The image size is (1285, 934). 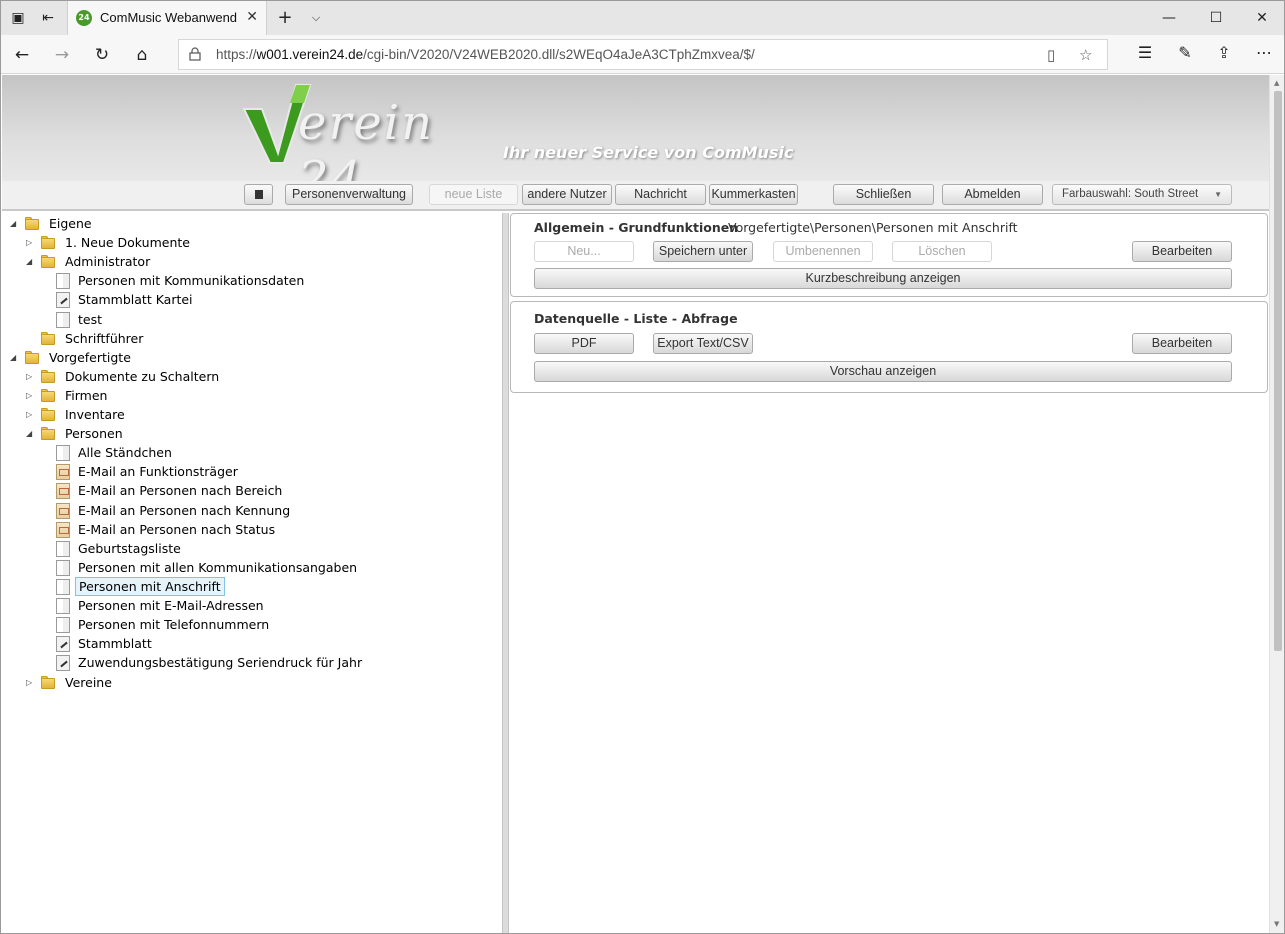 I want to click on tree-label: Personen mit Anschrift, so click(x=150, y=586).